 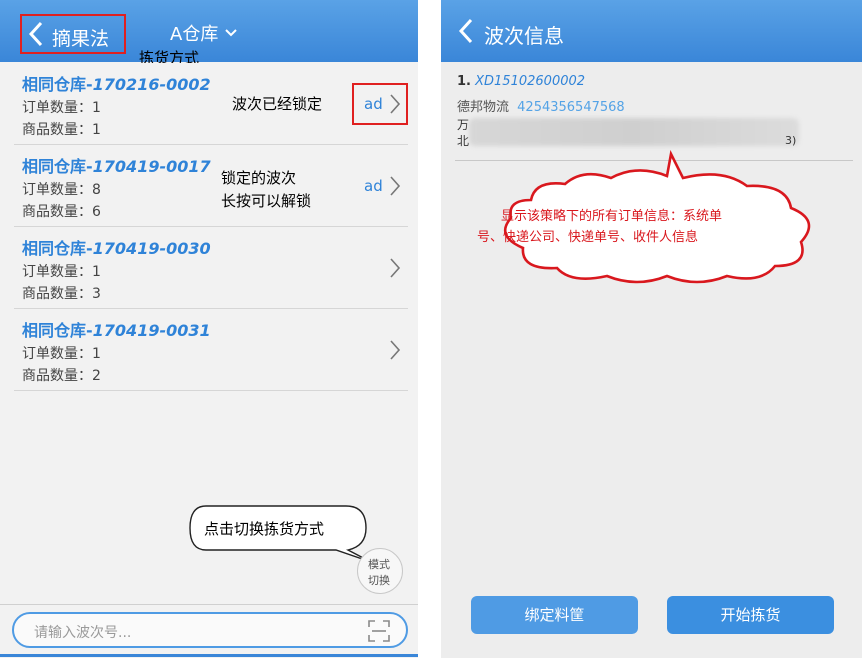 I want to click on pick-mode-label: 摘果法, so click(x=81, y=39).